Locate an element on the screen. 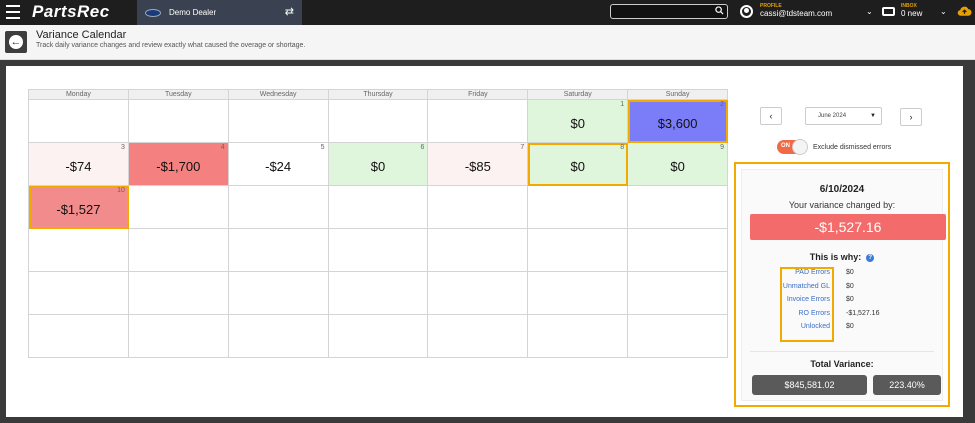 The width and height of the screenshot is (975, 423). profile-email: cassi@tdsteam.com is located at coordinates (796, 13).